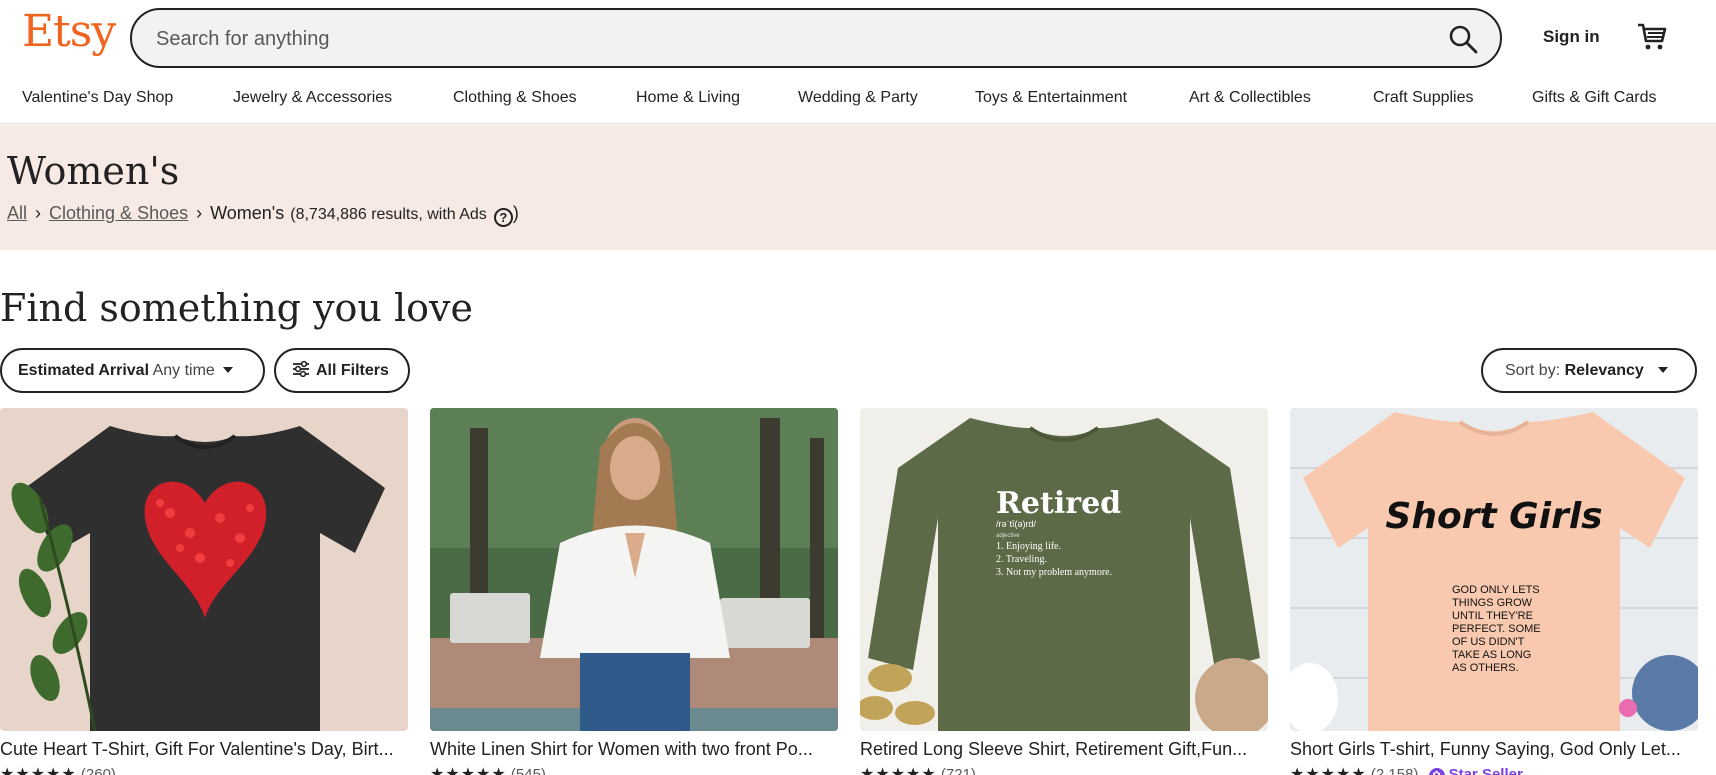 The height and width of the screenshot is (775, 1716). Describe the element at coordinates (204, 769) in the screenshot. I see `product-rating: ★★★★★ (260)` at that location.